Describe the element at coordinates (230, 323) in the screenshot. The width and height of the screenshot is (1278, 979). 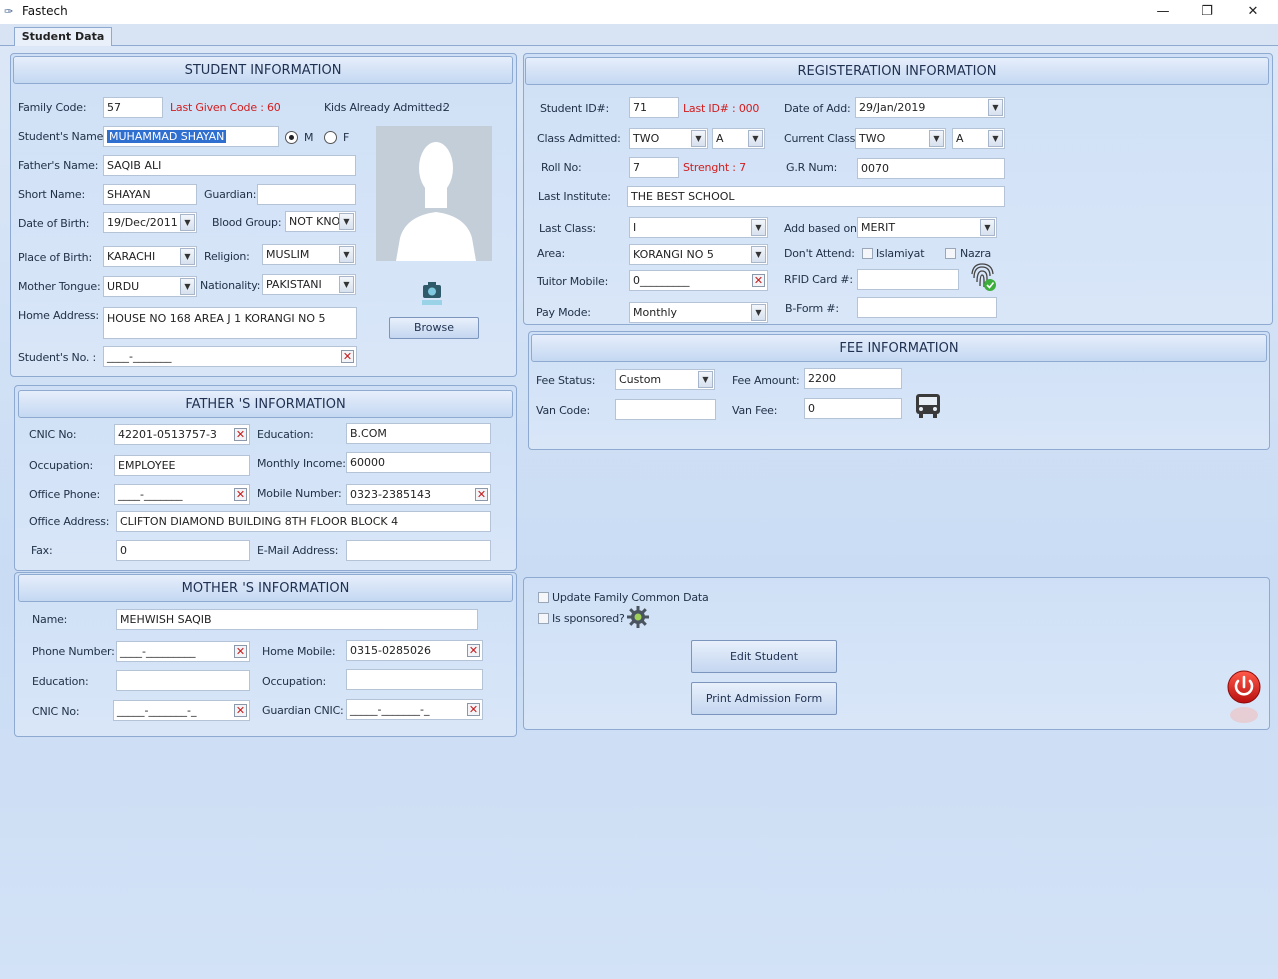
I see `home-address-input: HOUSE NO 168 AREA J 1 KORANGI NO 5` at that location.